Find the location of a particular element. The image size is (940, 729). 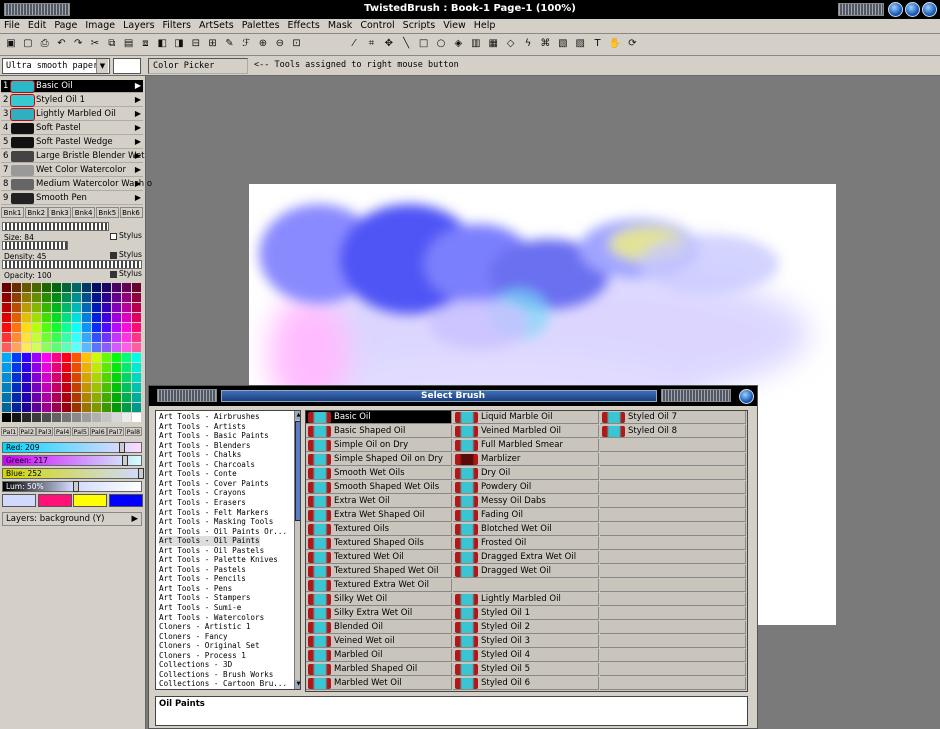

zoom-out-icon: ⊖ is located at coordinates (280, 44).